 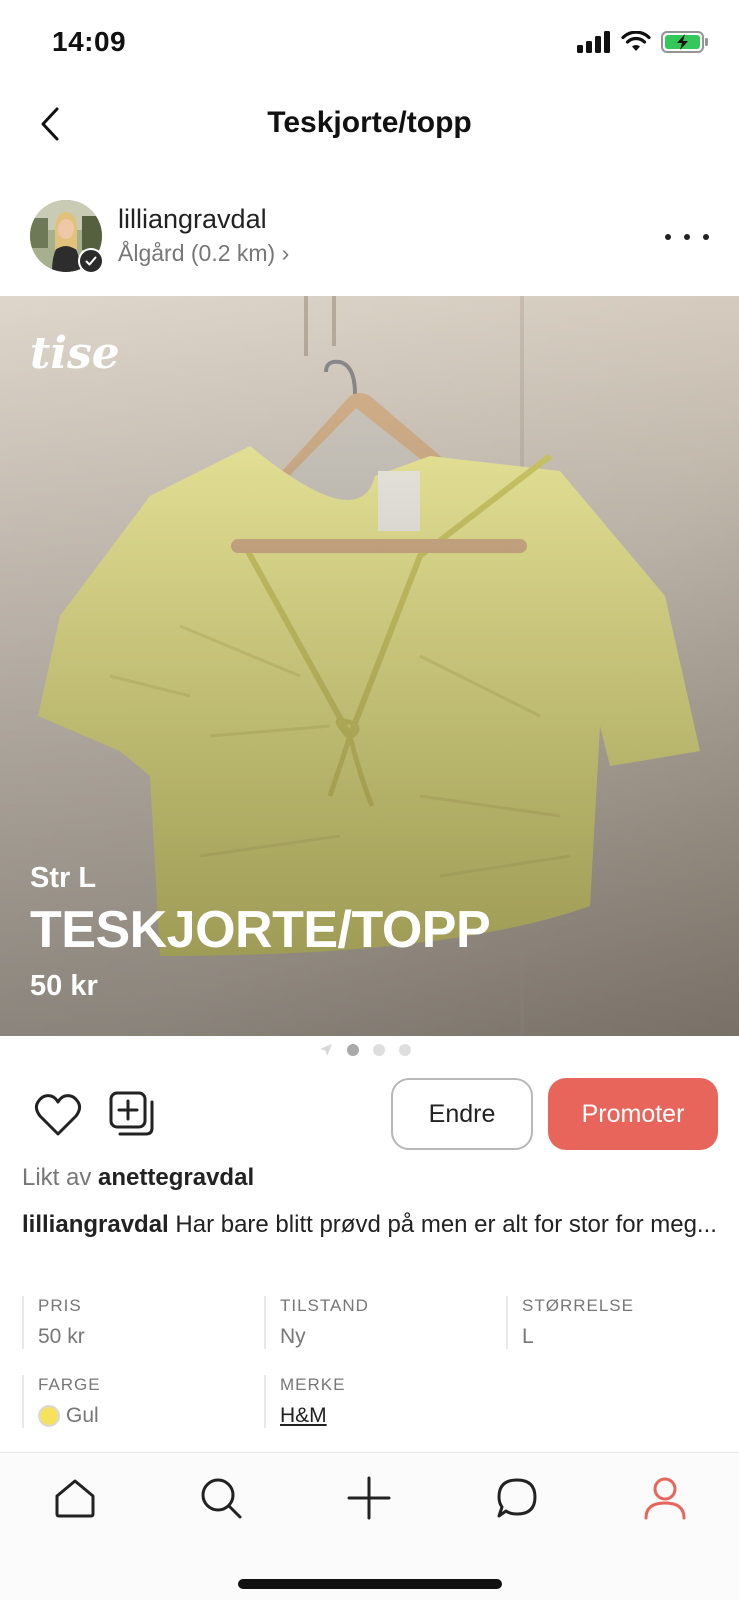 I want to click on status-time: 14:09, so click(x=89, y=41).